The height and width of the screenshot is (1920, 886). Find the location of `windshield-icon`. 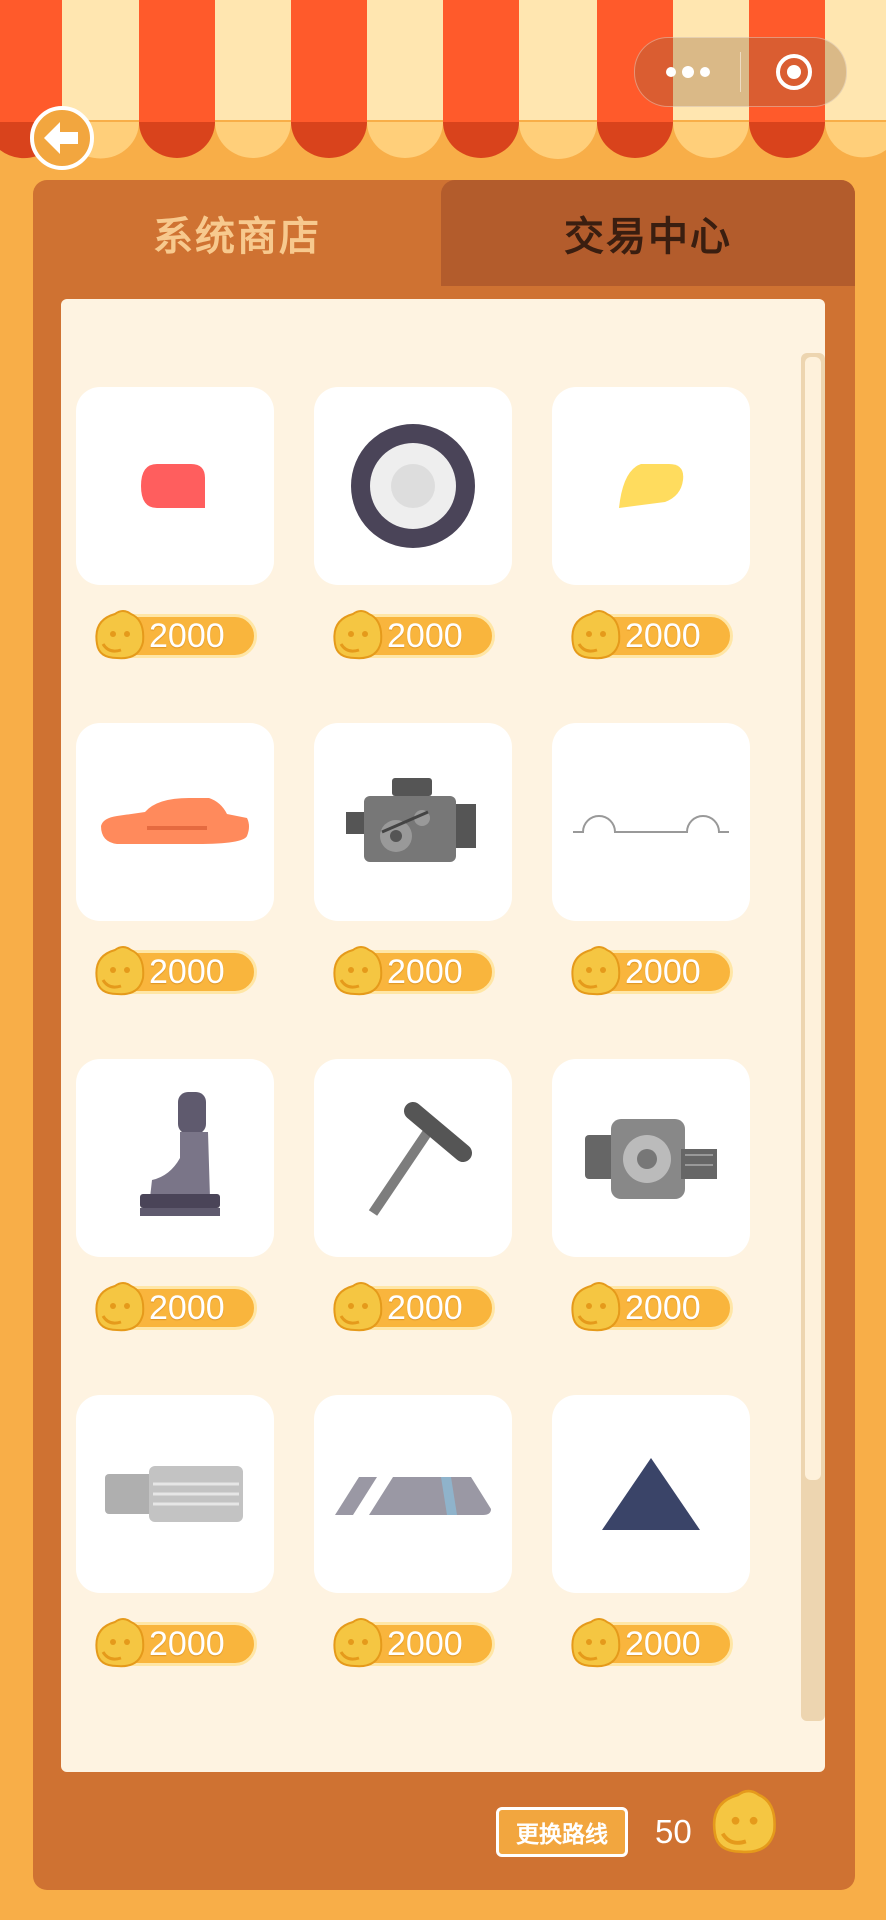

windshield-icon is located at coordinates (413, 1496).